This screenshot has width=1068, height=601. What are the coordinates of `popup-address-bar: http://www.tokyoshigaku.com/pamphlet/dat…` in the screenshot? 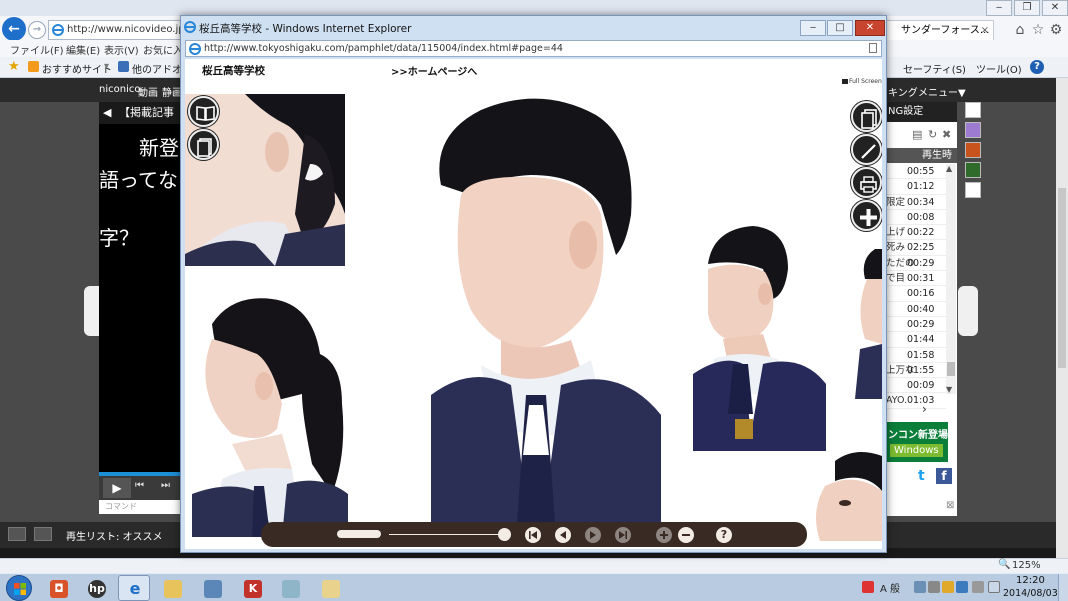 It's located at (533, 48).